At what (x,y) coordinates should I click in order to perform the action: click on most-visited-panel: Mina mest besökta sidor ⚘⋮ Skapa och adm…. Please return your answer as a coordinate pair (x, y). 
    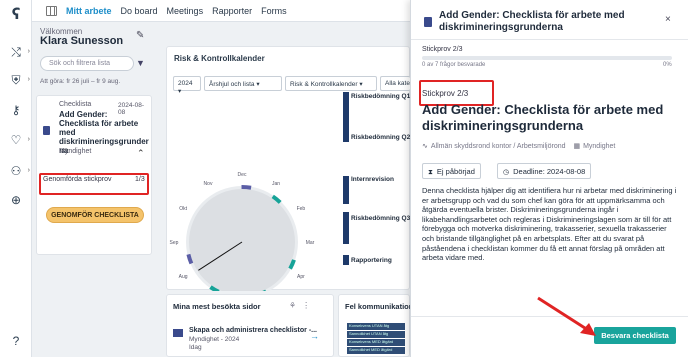
    Looking at the image, I should click on (250, 325).